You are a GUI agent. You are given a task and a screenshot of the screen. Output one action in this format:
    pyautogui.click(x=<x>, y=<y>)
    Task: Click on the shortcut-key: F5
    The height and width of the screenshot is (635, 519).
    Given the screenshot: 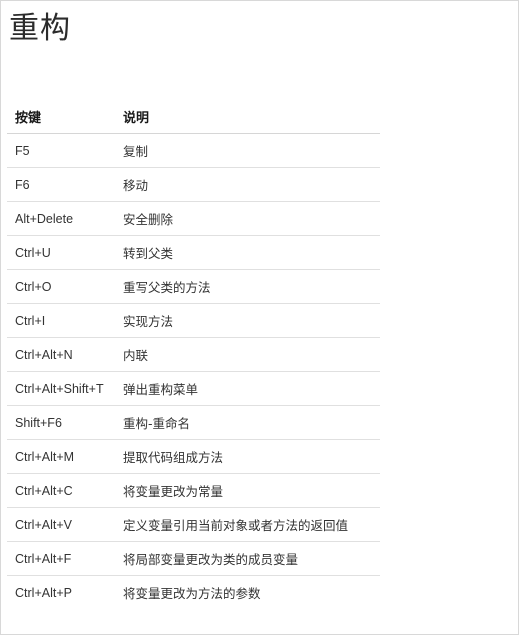 What is the action you would take?
    pyautogui.click(x=61, y=150)
    